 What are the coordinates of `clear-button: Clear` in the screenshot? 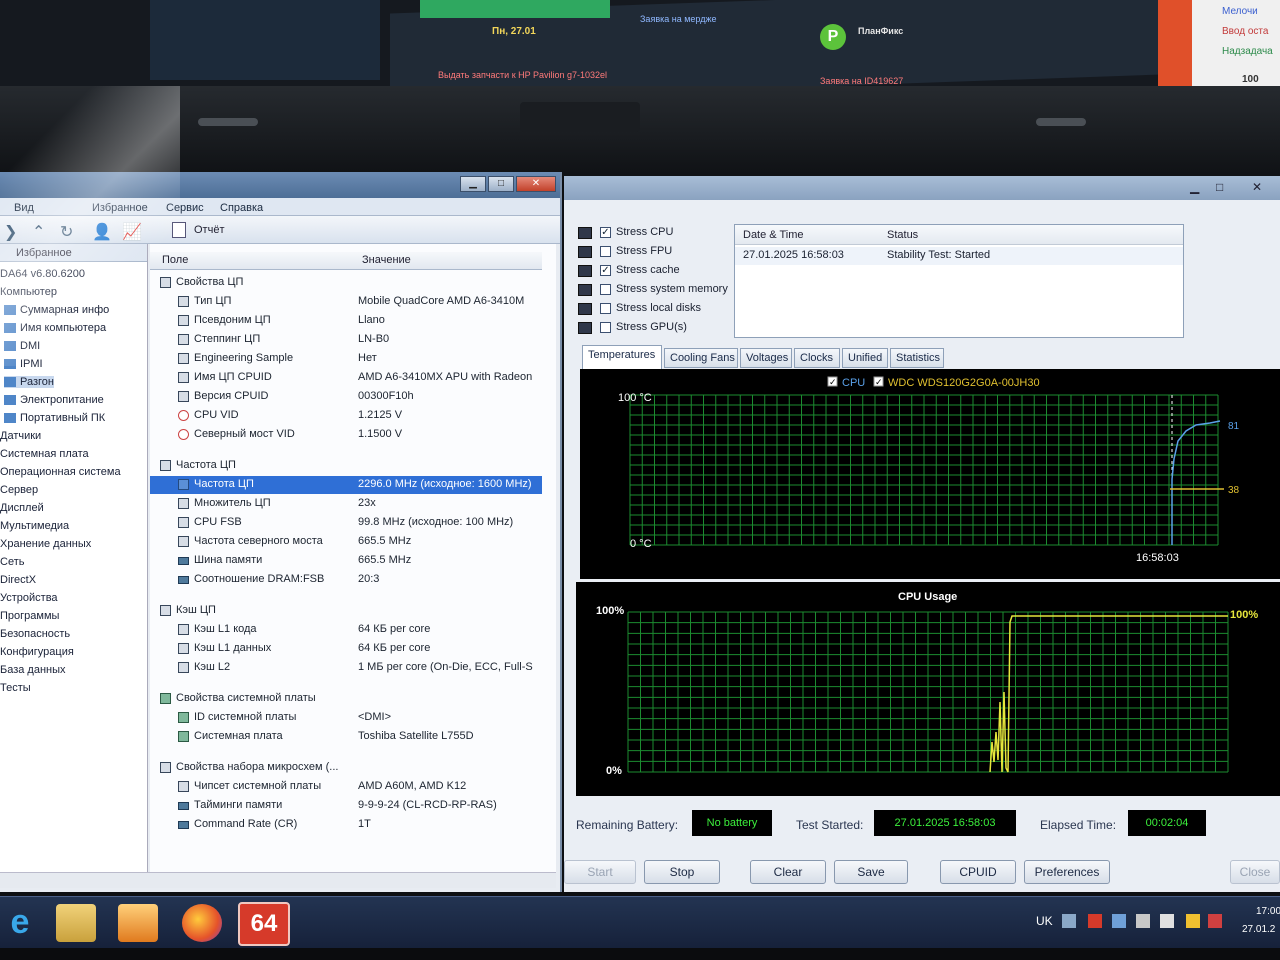 It's located at (788, 872).